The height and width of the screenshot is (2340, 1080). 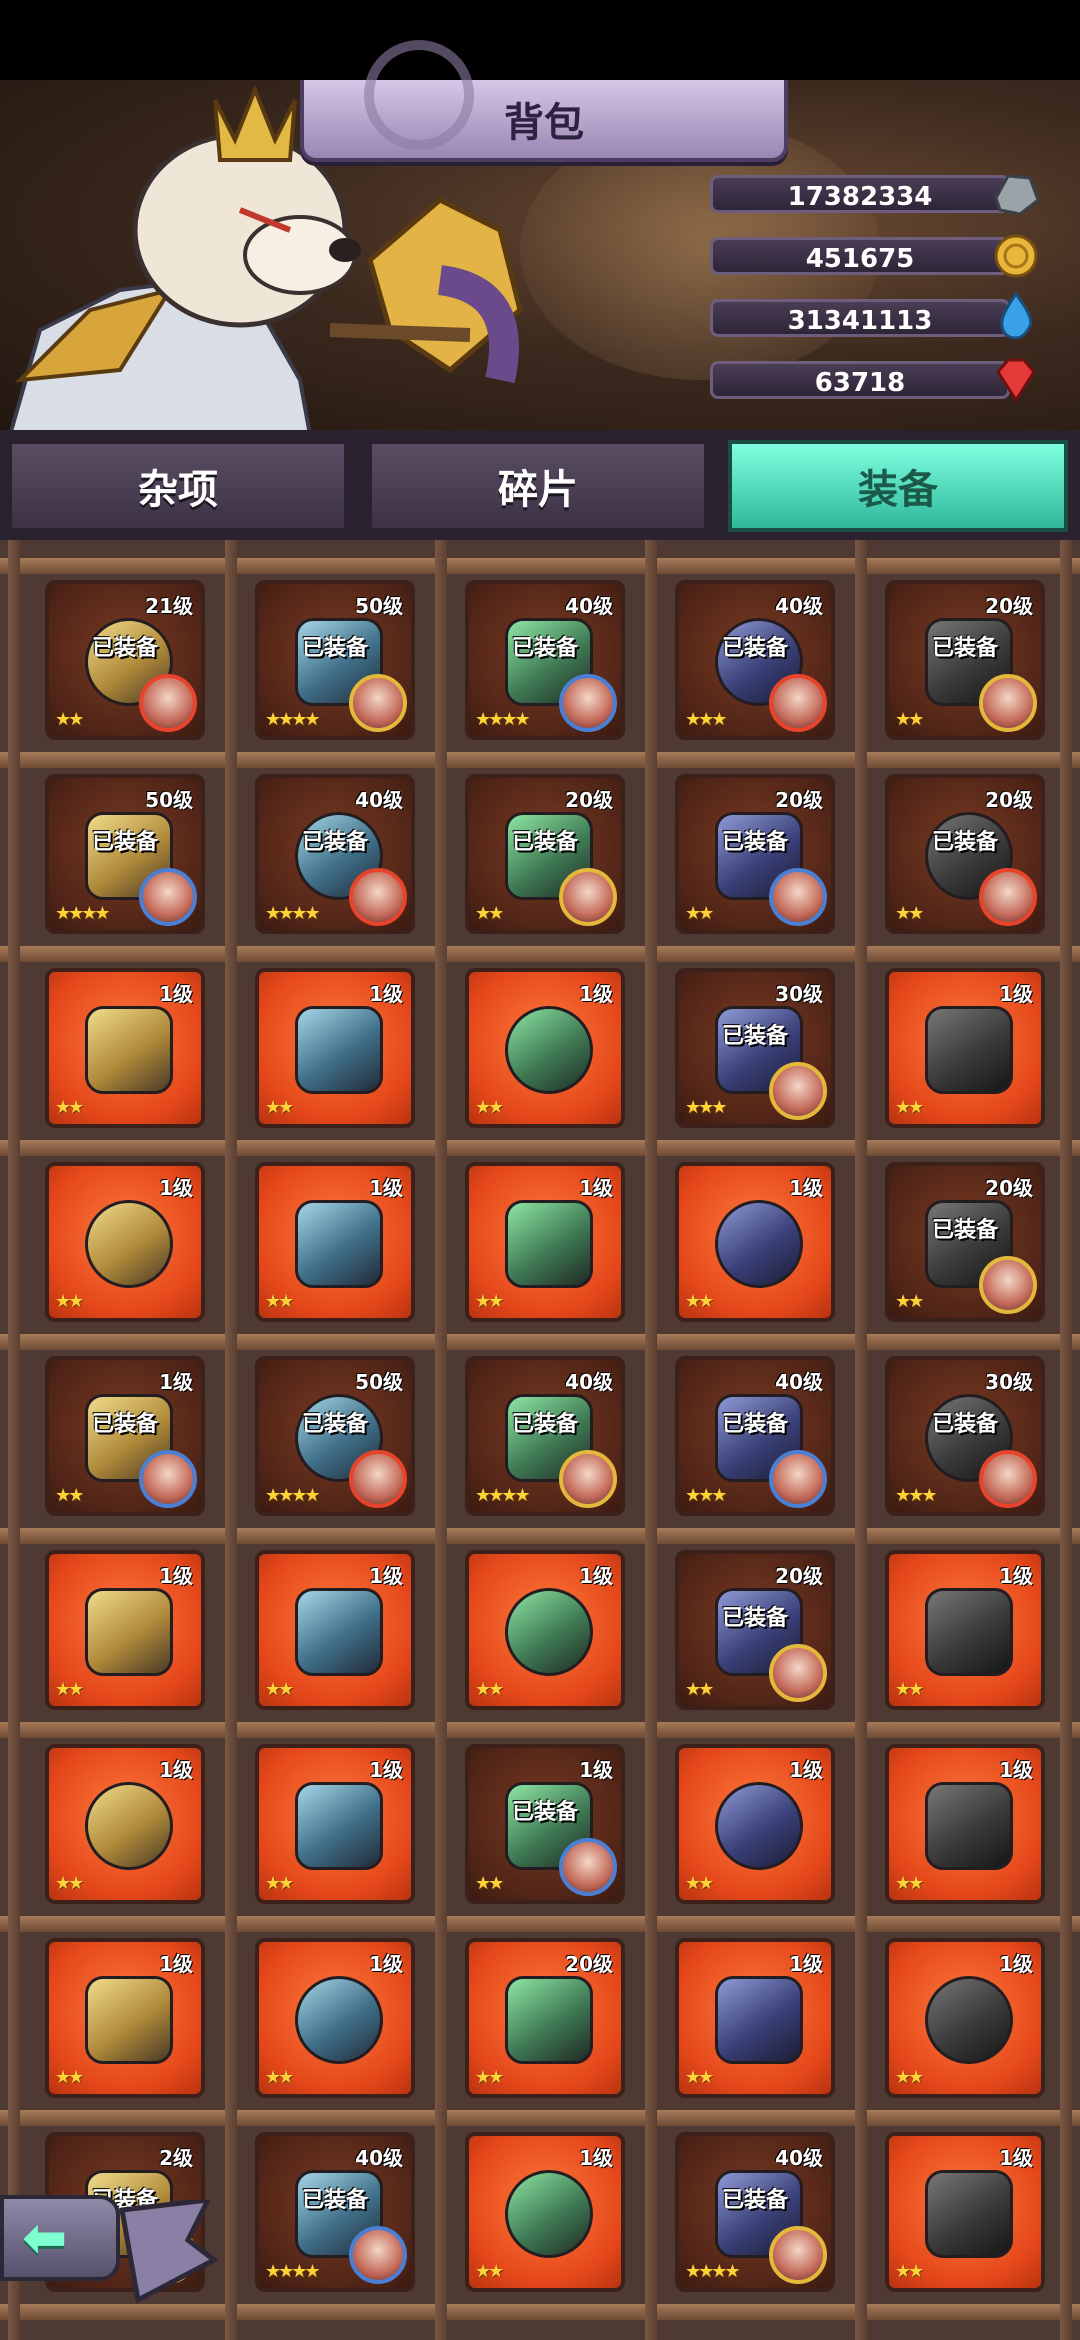 I want to click on item-level-label: 2级, so click(x=176, y=2158).